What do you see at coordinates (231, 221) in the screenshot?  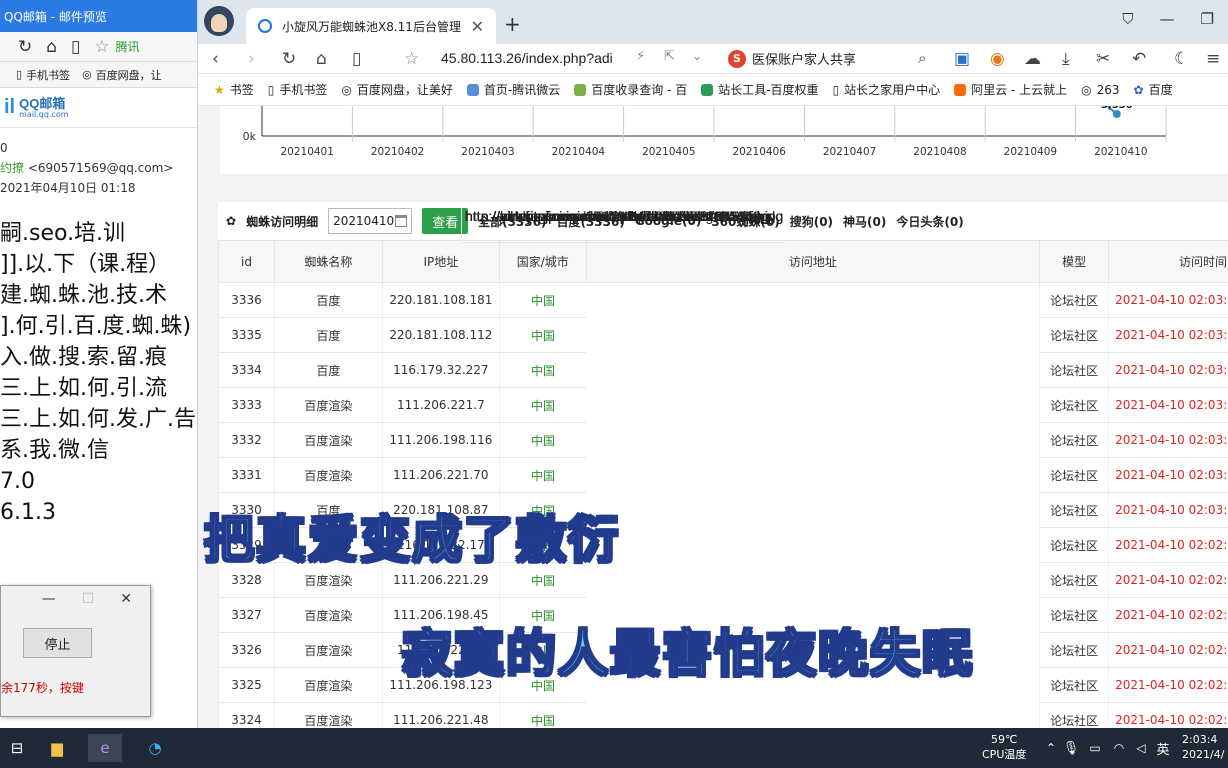 I see `gear-icon: ✿` at bounding box center [231, 221].